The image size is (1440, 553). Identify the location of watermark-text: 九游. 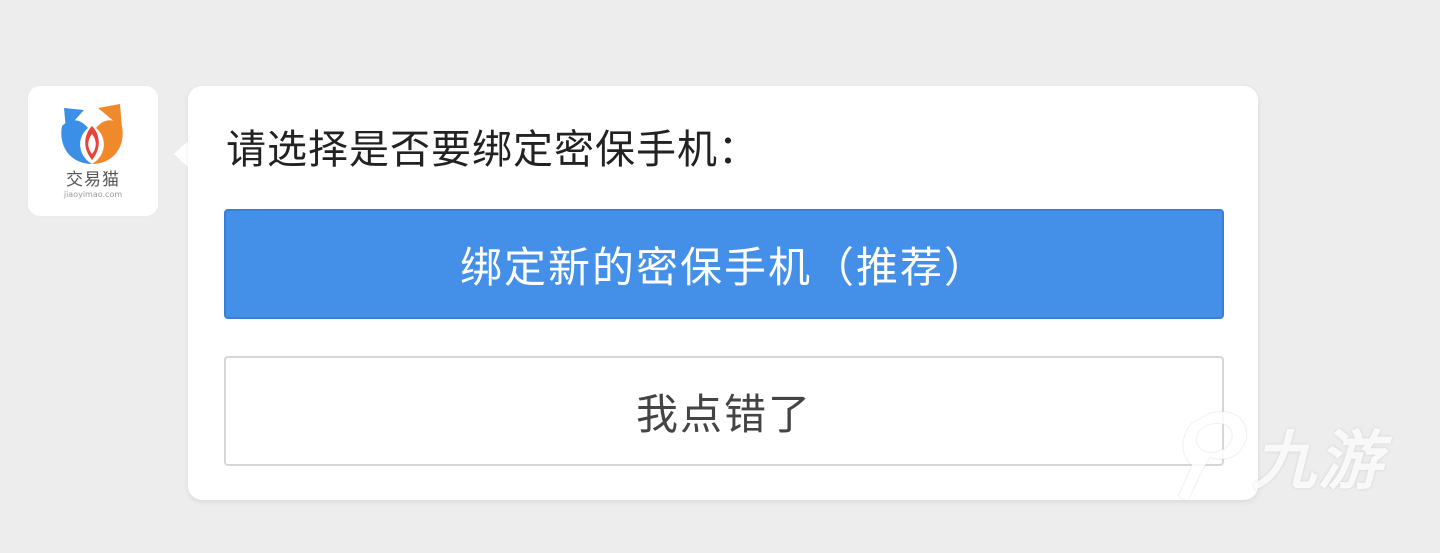
(1318, 462).